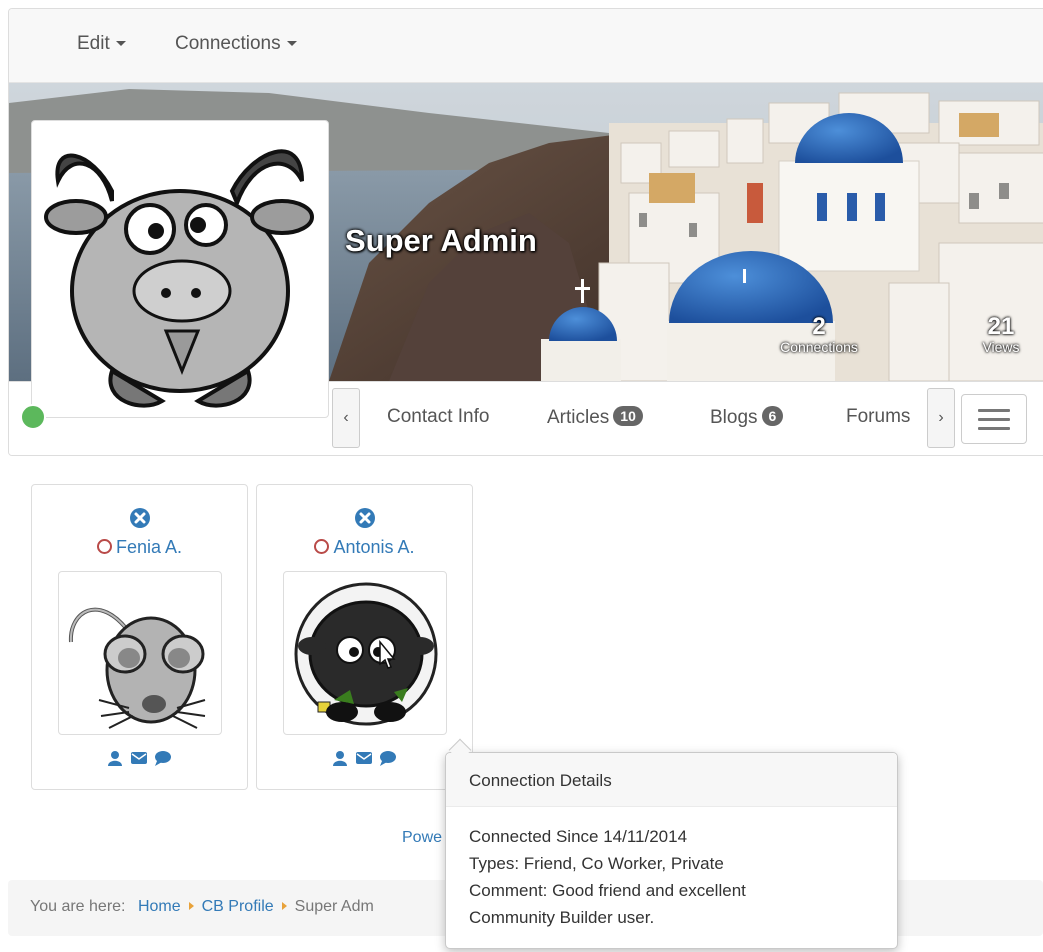 The height and width of the screenshot is (952, 1043). What do you see at coordinates (422, 838) in the screenshot?
I see `powered-by-link: Powe` at bounding box center [422, 838].